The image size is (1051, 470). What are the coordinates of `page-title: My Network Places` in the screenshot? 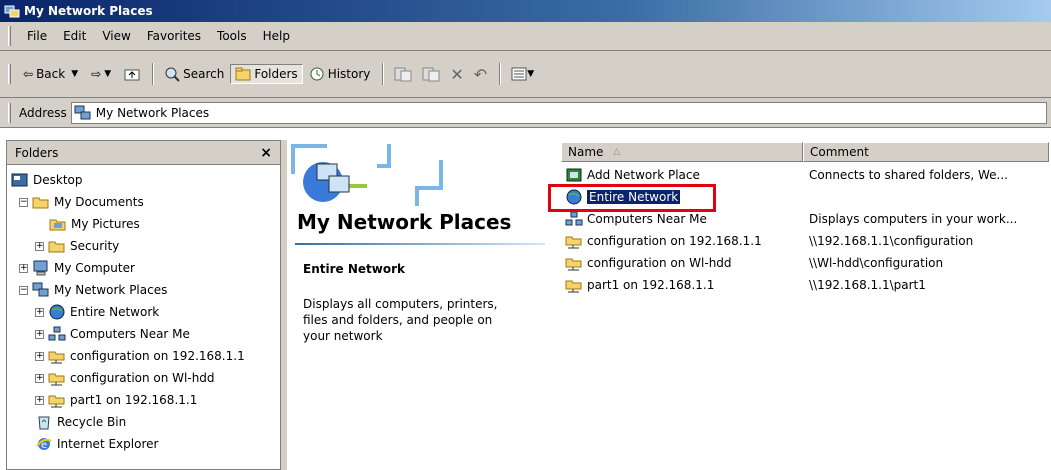 It's located at (404, 222).